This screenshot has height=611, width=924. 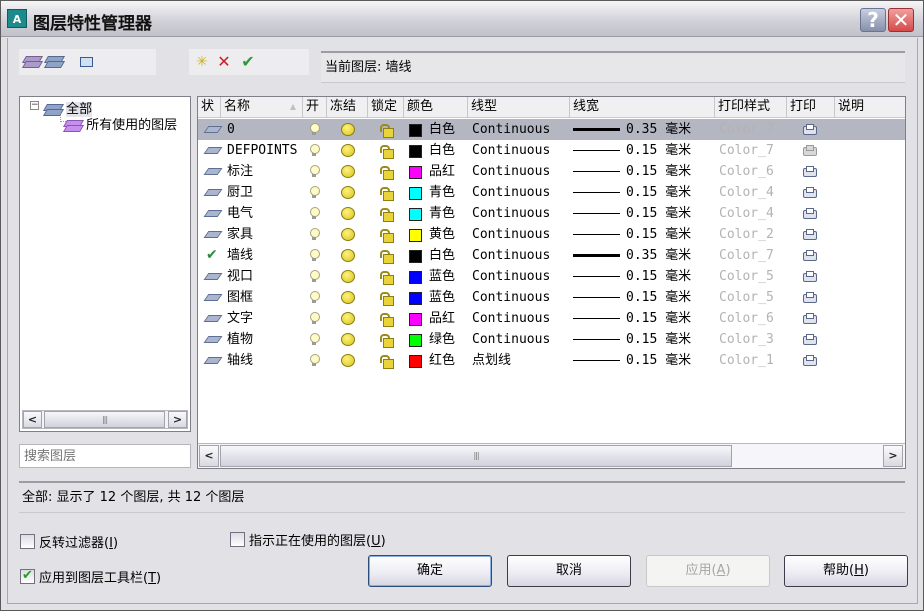 What do you see at coordinates (262, 150) in the screenshot?
I see `layer-name: DEFPOINTS` at bounding box center [262, 150].